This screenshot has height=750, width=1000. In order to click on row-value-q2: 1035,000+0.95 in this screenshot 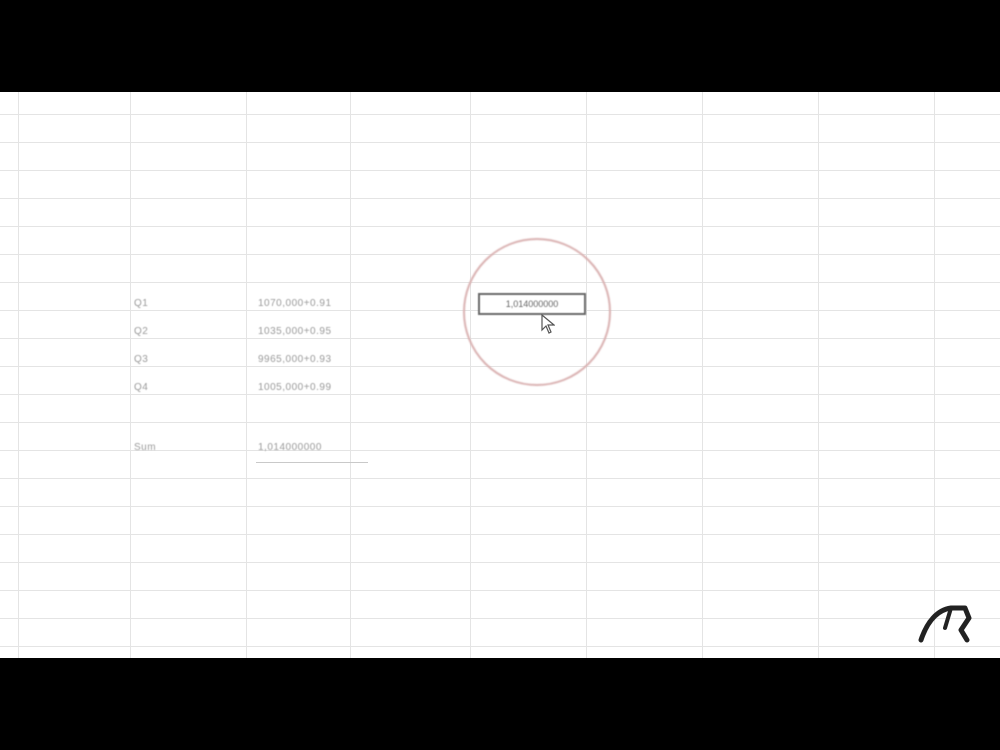, I will do `click(328, 331)`.